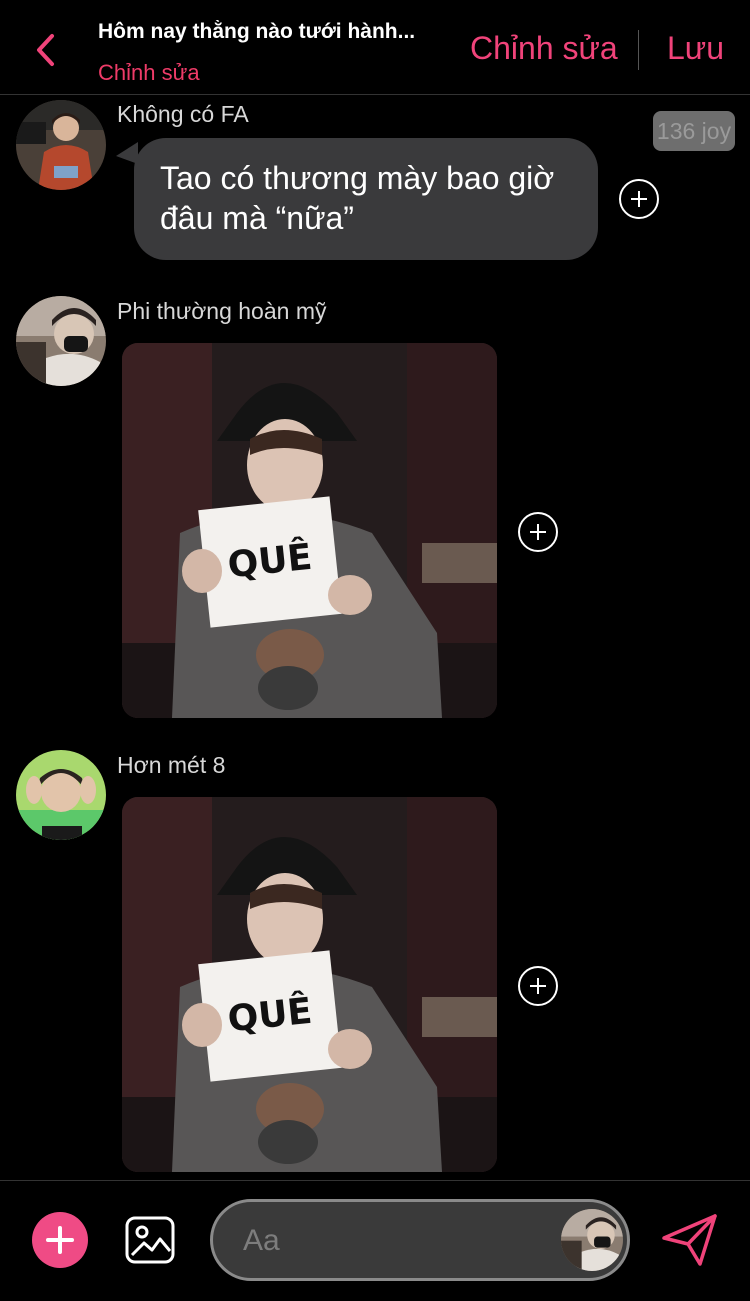 The width and height of the screenshot is (750, 1301). I want to click on sender-name: Hơn mét 8, so click(171, 765).